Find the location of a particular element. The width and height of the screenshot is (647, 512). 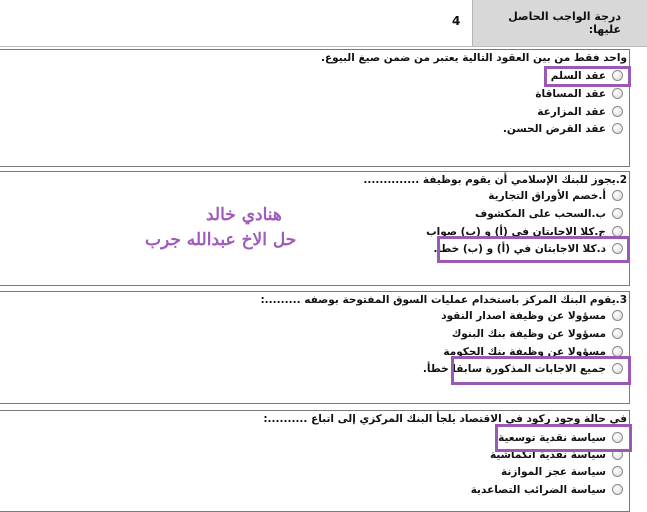

q3-option-2-radio is located at coordinates (617, 333).